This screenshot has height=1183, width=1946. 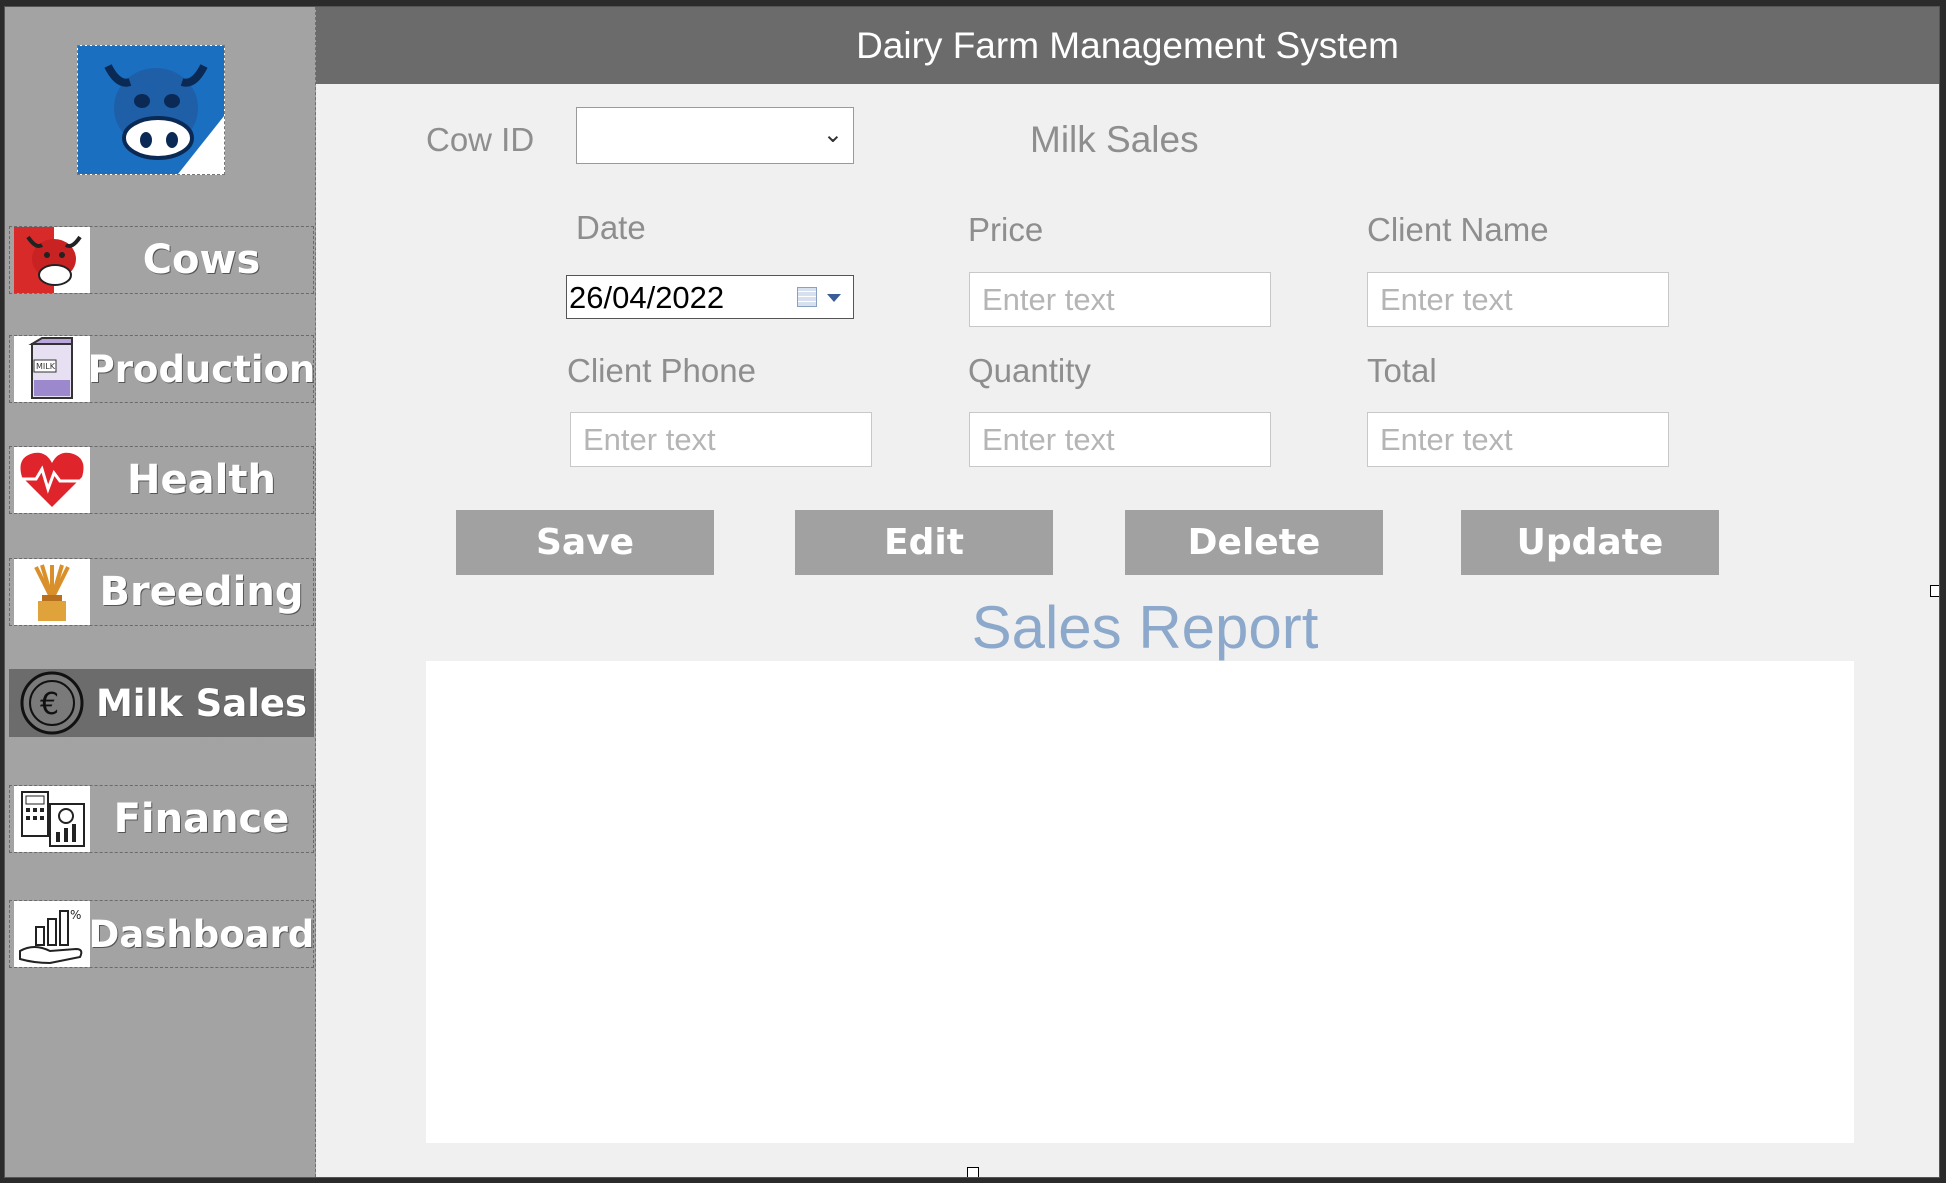 I want to click on sidebar-item-label: Cows, so click(x=201, y=260).